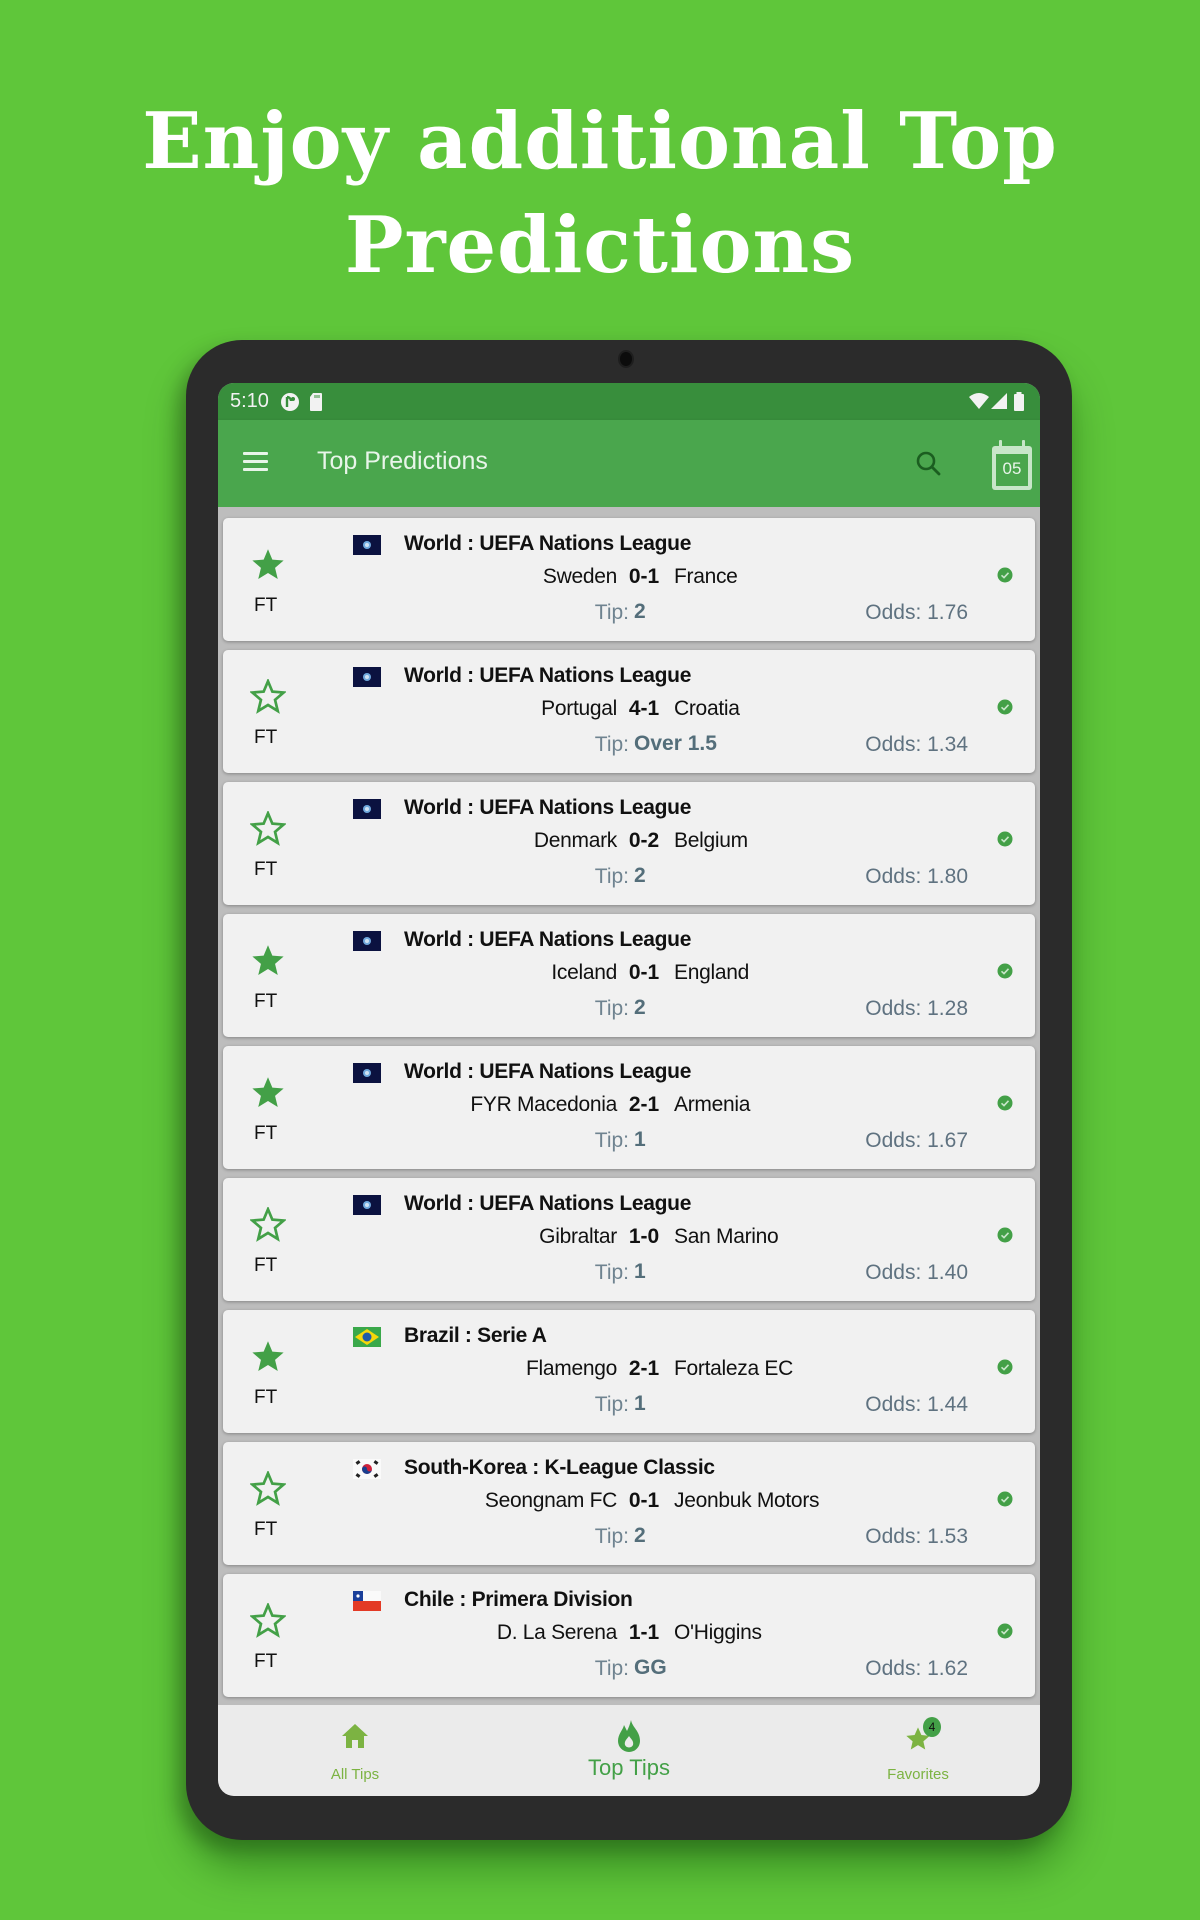 The image size is (1200, 1920). I want to click on match-score: 1-0, so click(644, 1236).